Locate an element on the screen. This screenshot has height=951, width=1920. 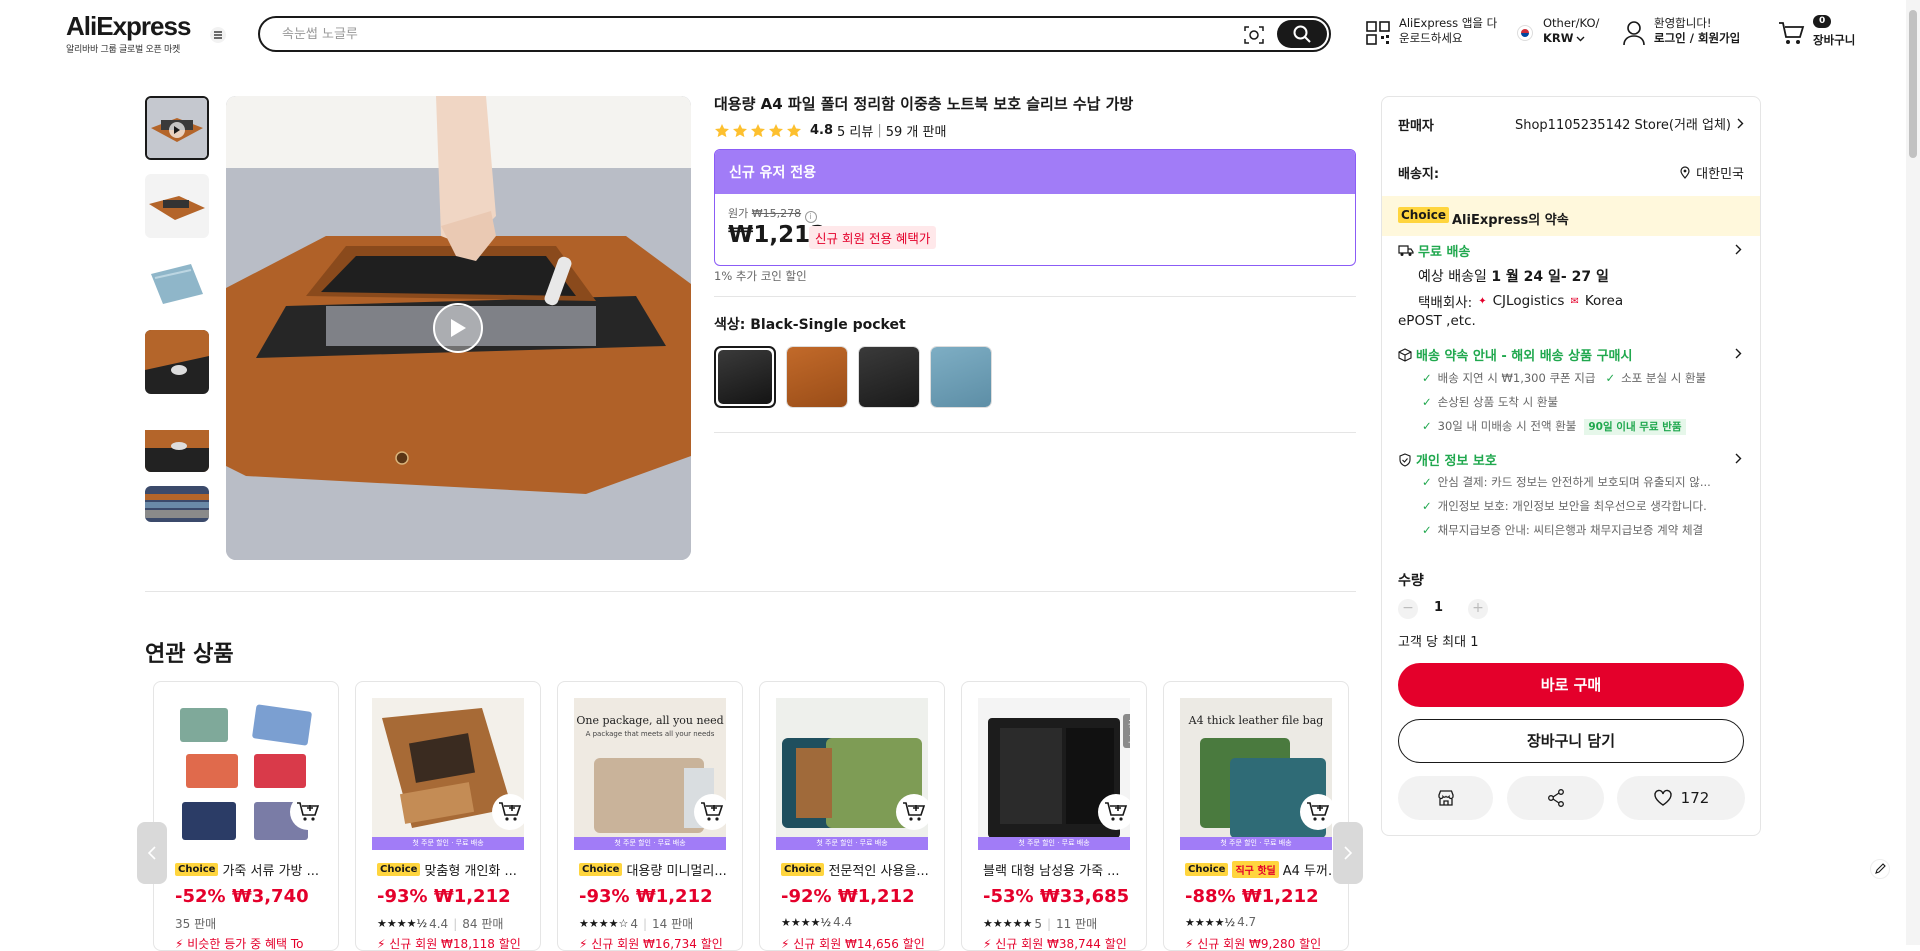
region-currency-selector: Other/KO/ KRW is located at coordinates (1571, 31).